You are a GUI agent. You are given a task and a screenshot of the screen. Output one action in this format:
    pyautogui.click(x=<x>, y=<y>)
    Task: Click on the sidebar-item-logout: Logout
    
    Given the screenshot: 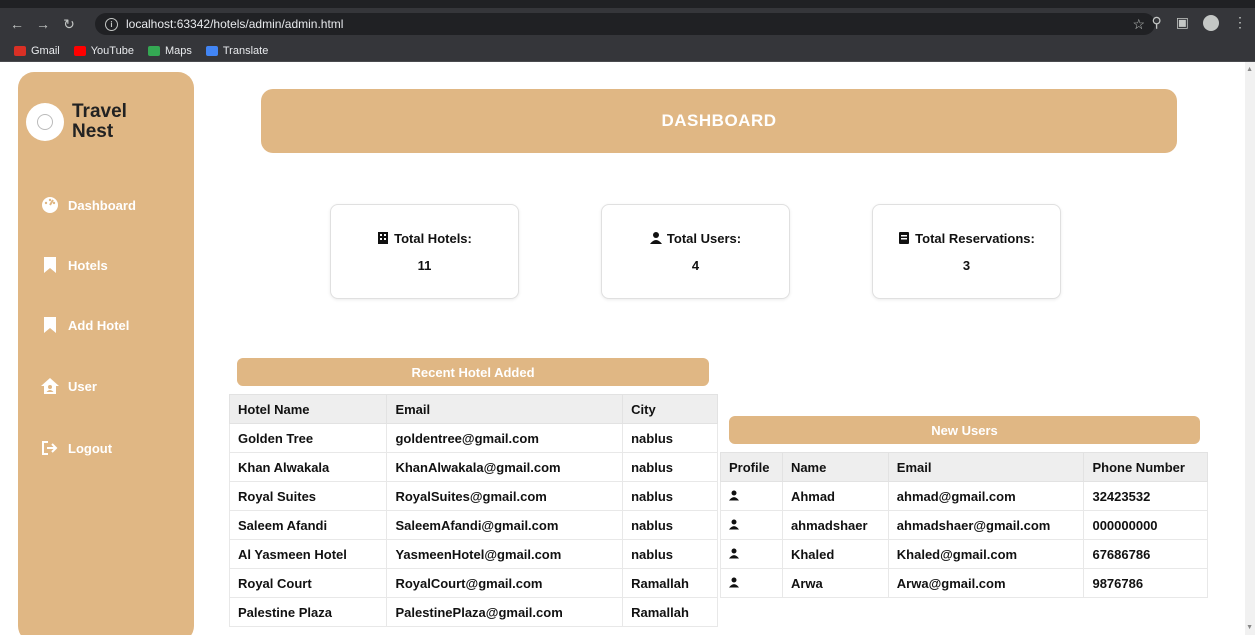 What is the action you would take?
    pyautogui.click(x=76, y=448)
    